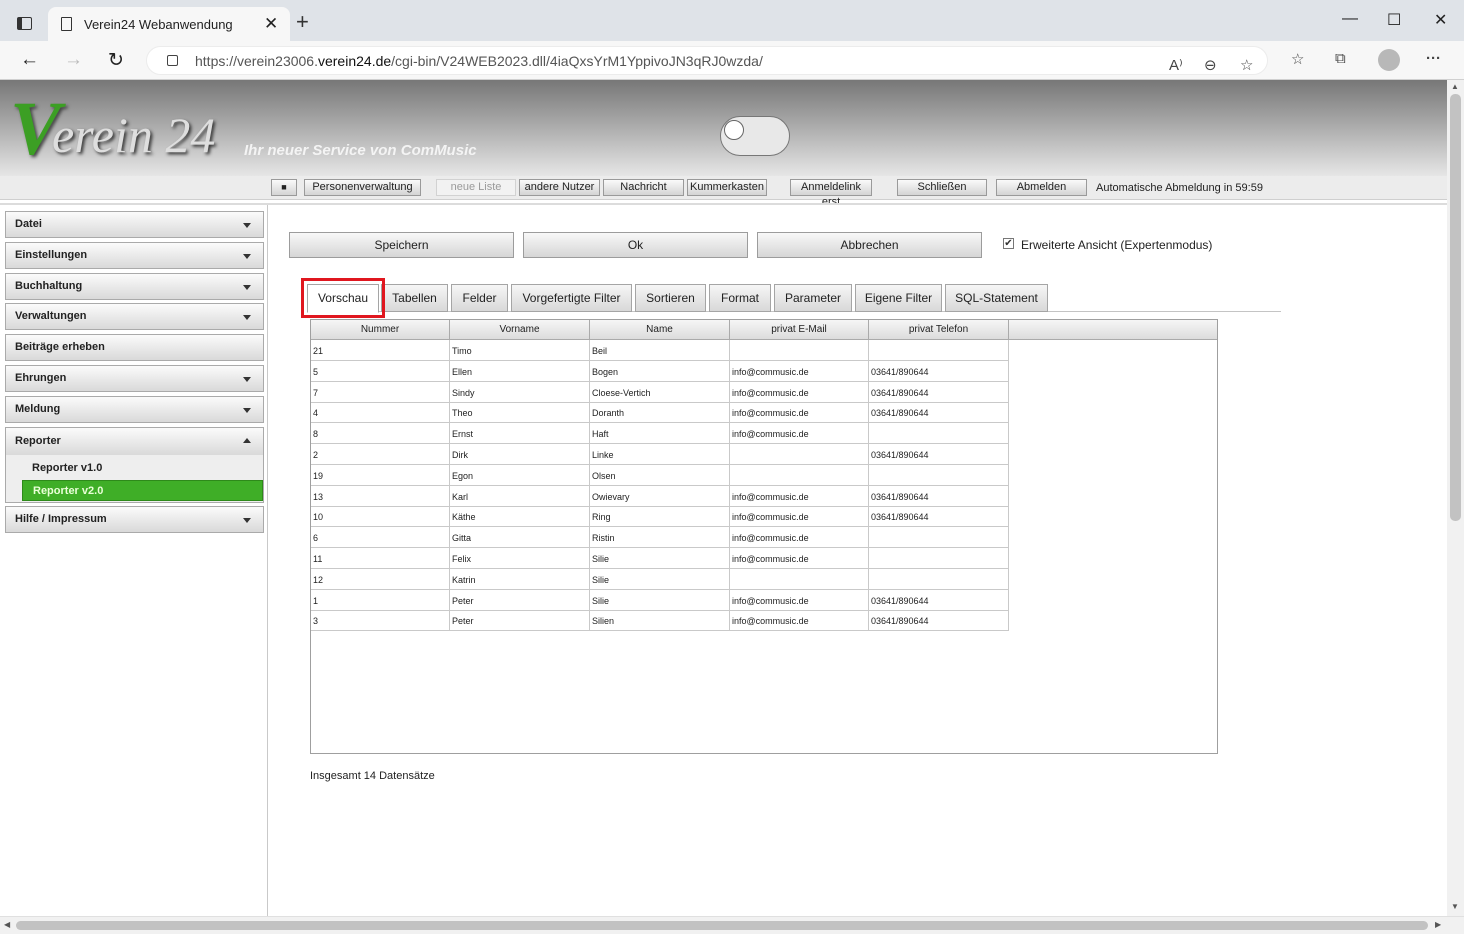 This screenshot has height=934, width=1464. I want to click on column-header-name: Name, so click(660, 330).